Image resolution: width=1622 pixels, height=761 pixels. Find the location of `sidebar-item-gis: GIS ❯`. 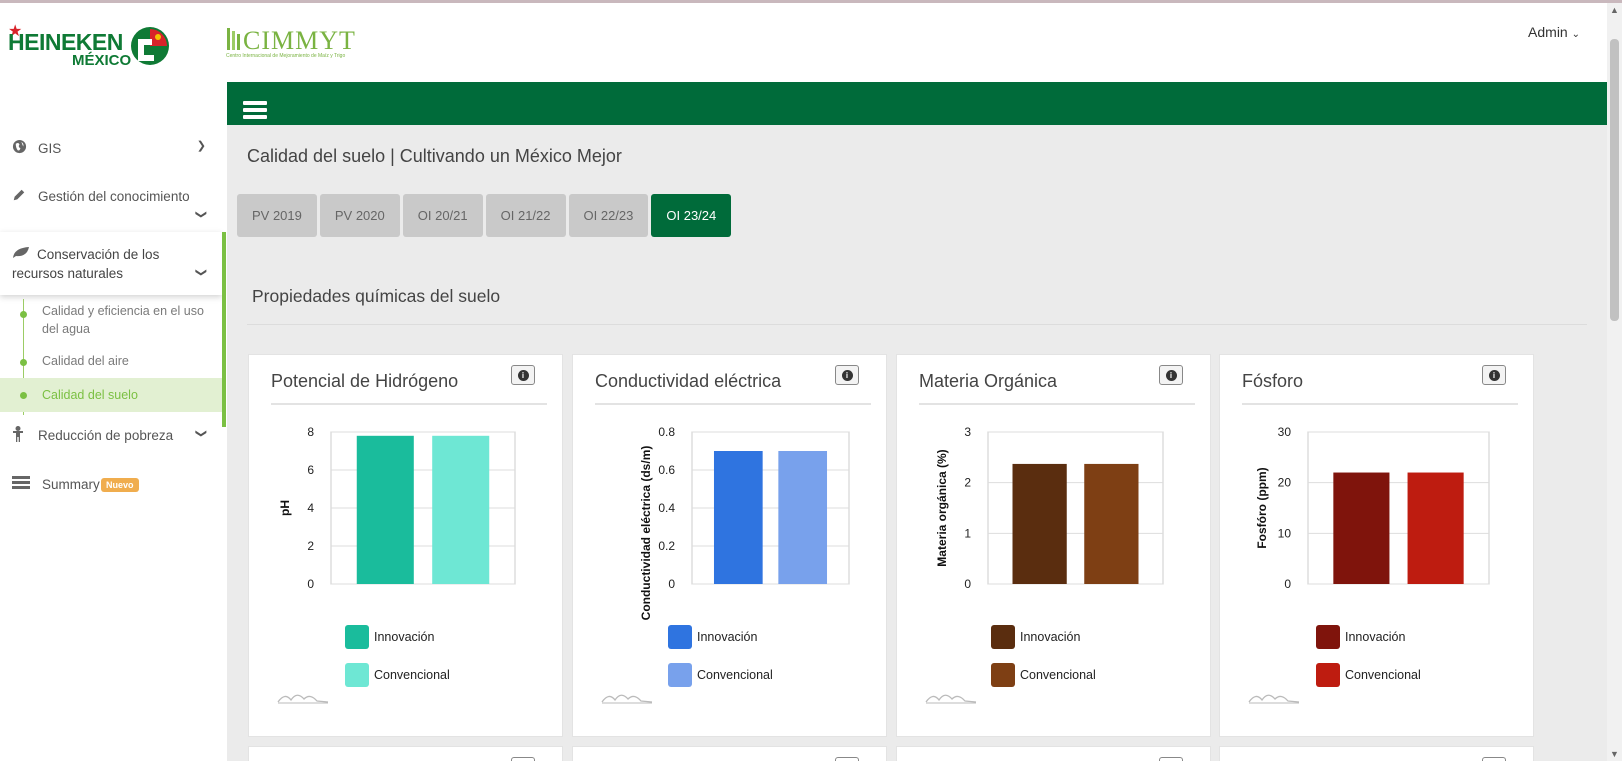

sidebar-item-gis: GIS ❯ is located at coordinates (111, 149).